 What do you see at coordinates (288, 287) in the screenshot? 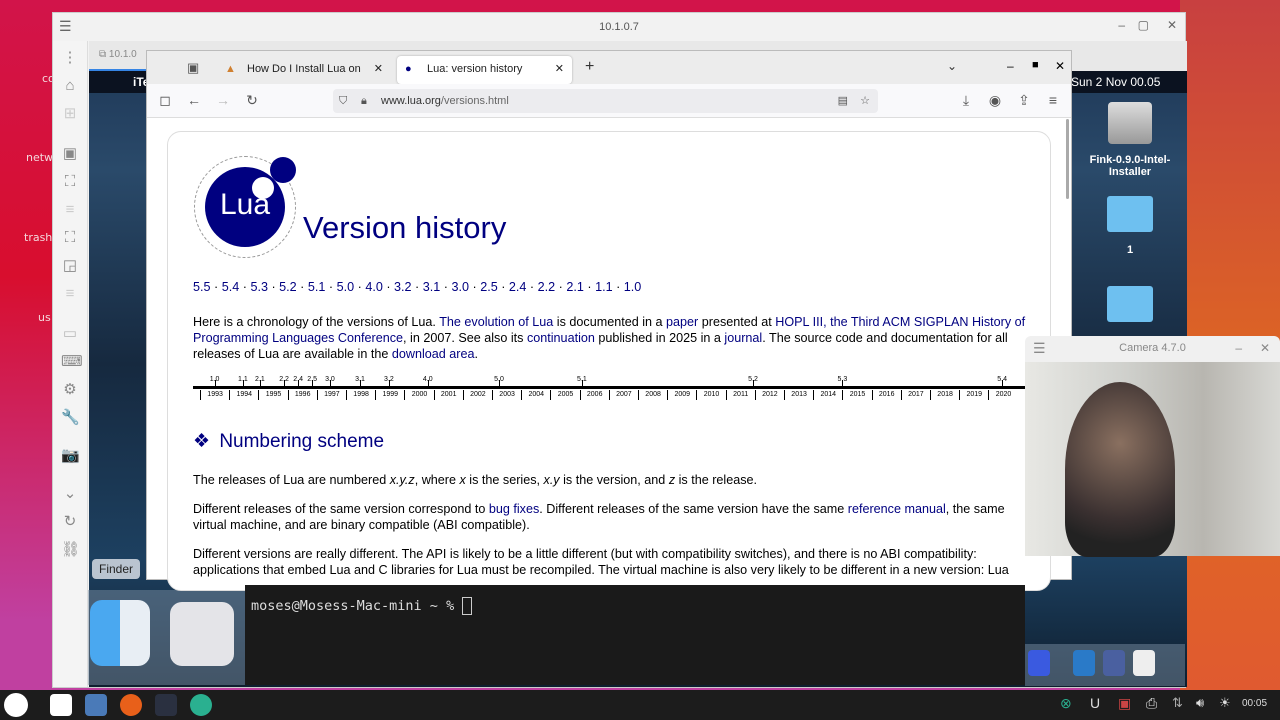
I see `version-link: 5.2` at bounding box center [288, 287].